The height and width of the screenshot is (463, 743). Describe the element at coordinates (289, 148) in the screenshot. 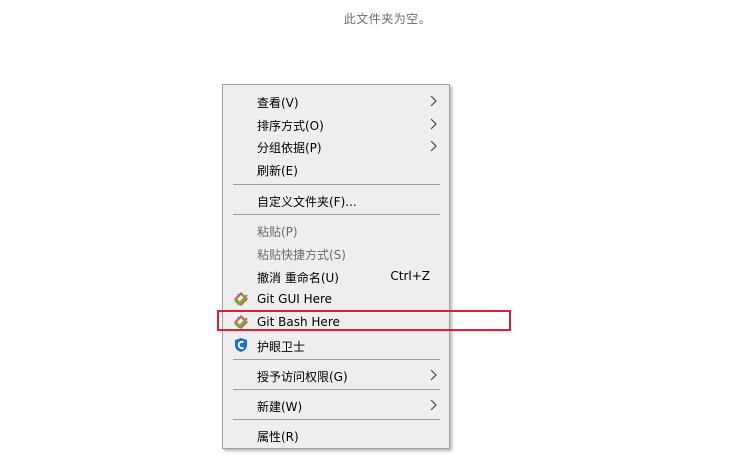

I see `menu-item-label: 分组依据(P)` at that location.